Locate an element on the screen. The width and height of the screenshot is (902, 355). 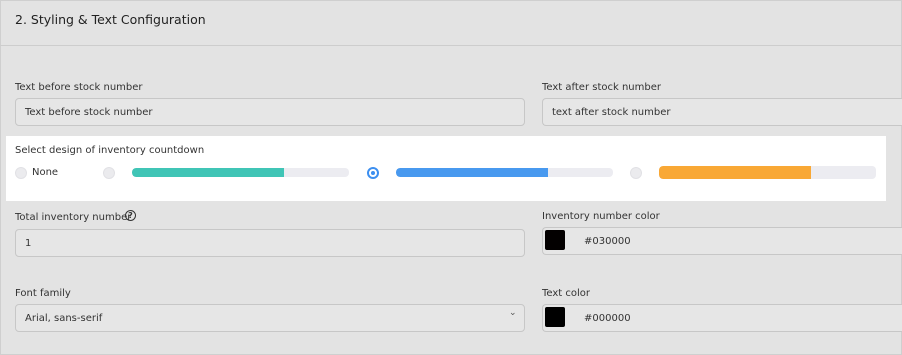
section-title: 2. Styling & Text Configuration is located at coordinates (110, 19).